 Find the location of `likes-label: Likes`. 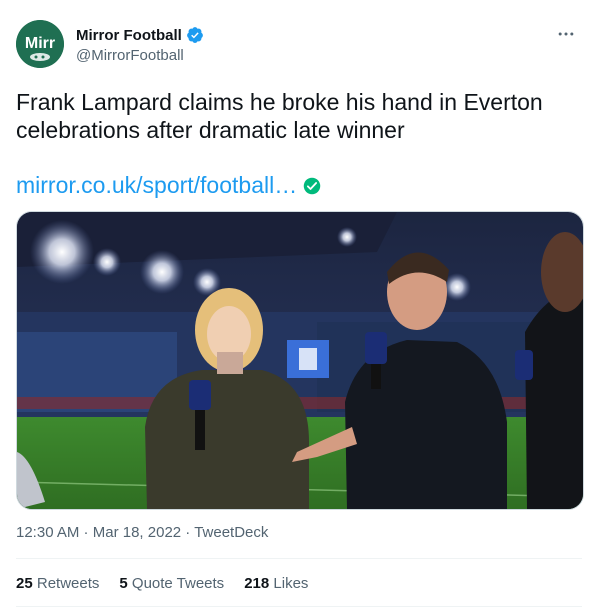

likes-label: Likes is located at coordinates (291, 583).